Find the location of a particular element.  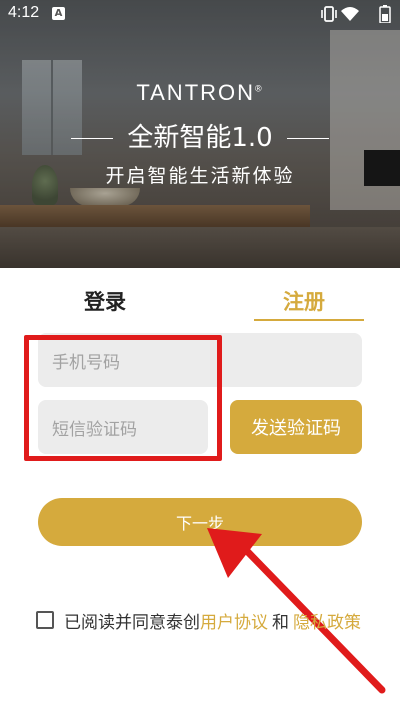

headline: 全新智能1.0 is located at coordinates (200, 138).